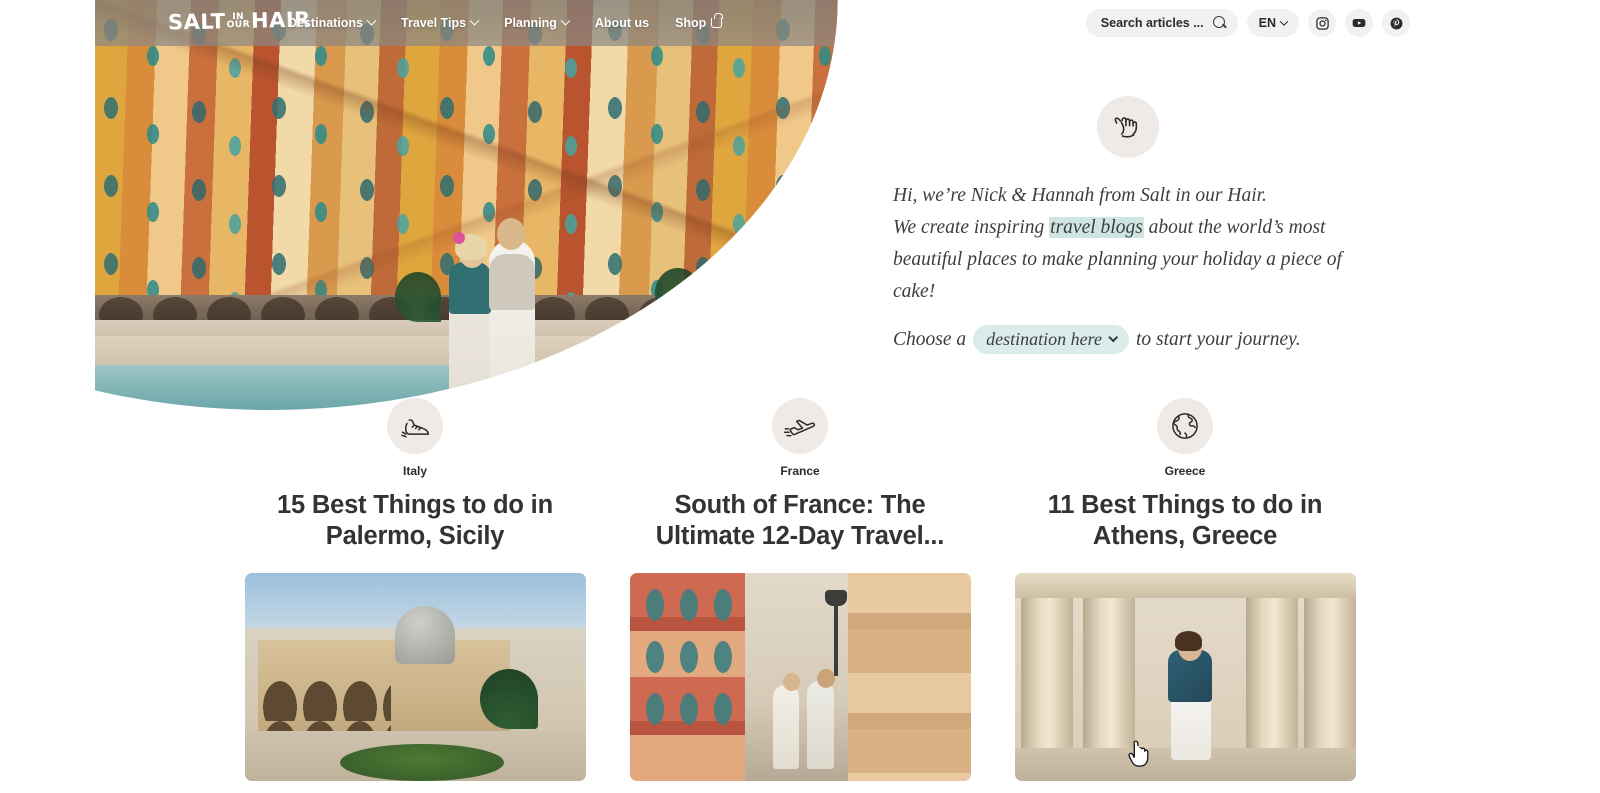 This screenshot has height=793, width=1600. I want to click on card-title: 15 Best Things to do in Palermo, Sicily, so click(415, 521).